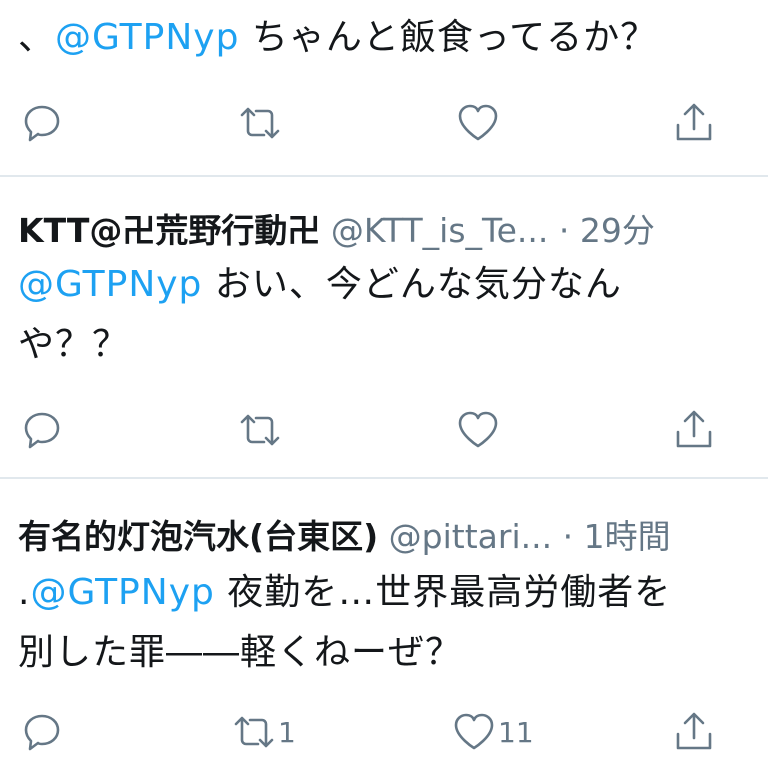  Describe the element at coordinates (443, 592) in the screenshot. I see `tweet-body-line1: 夜勤を…世界最高労働者を` at that location.